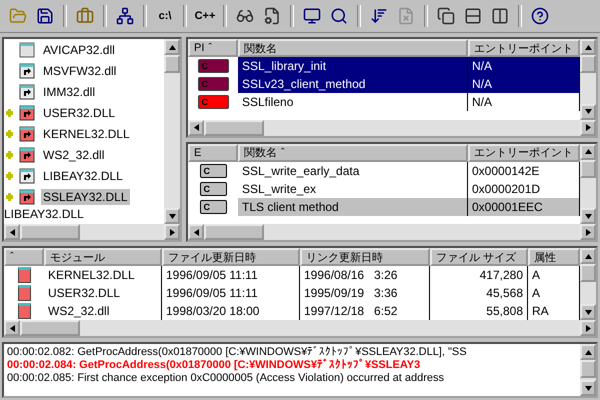 This screenshot has height=400, width=600. Describe the element at coordinates (125, 16) in the screenshot. I see `network-icon` at that location.